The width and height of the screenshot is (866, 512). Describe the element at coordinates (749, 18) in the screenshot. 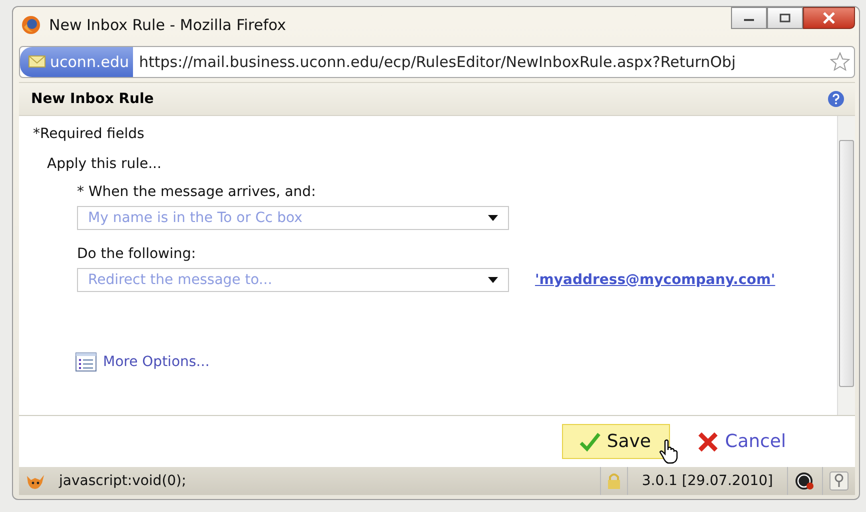

I see `minimize-button` at that location.